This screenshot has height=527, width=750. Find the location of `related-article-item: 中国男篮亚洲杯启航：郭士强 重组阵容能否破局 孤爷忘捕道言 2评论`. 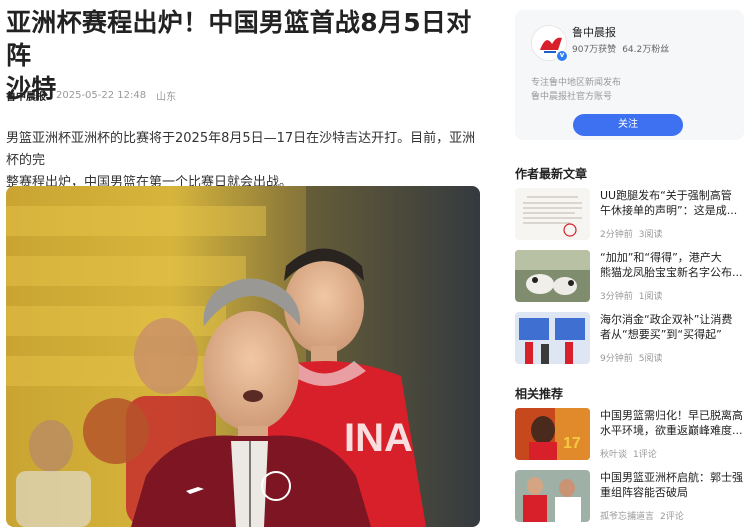

related-article-item: 中国男篮亚洲杯启航：郭士强 重组阵容能否破局 孤爷忘捕道言 2评论 is located at coordinates (629, 496).